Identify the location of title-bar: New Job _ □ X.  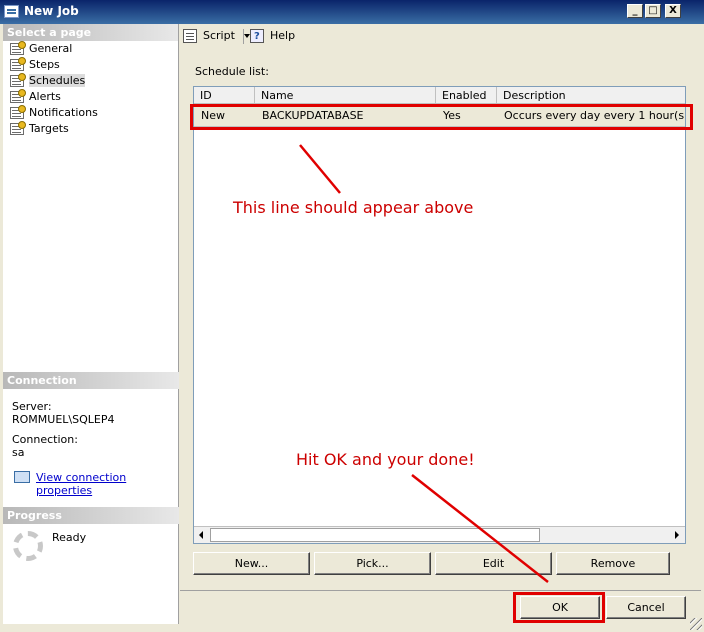
(352, 12).